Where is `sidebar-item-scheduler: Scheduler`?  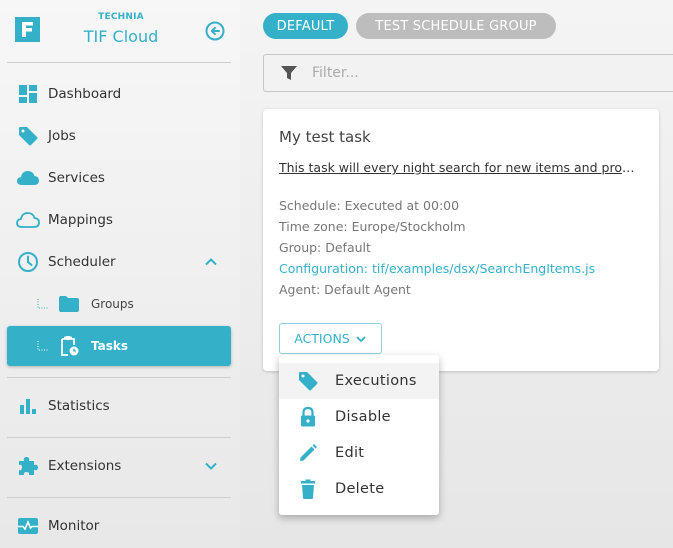 sidebar-item-scheduler: Scheduler is located at coordinates (119, 262).